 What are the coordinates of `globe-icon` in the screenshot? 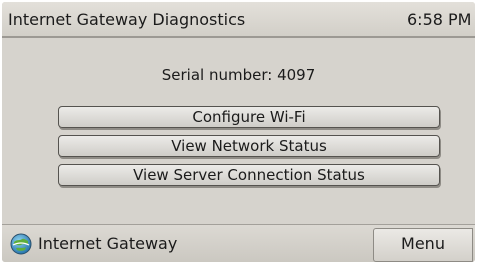 It's located at (21, 244).